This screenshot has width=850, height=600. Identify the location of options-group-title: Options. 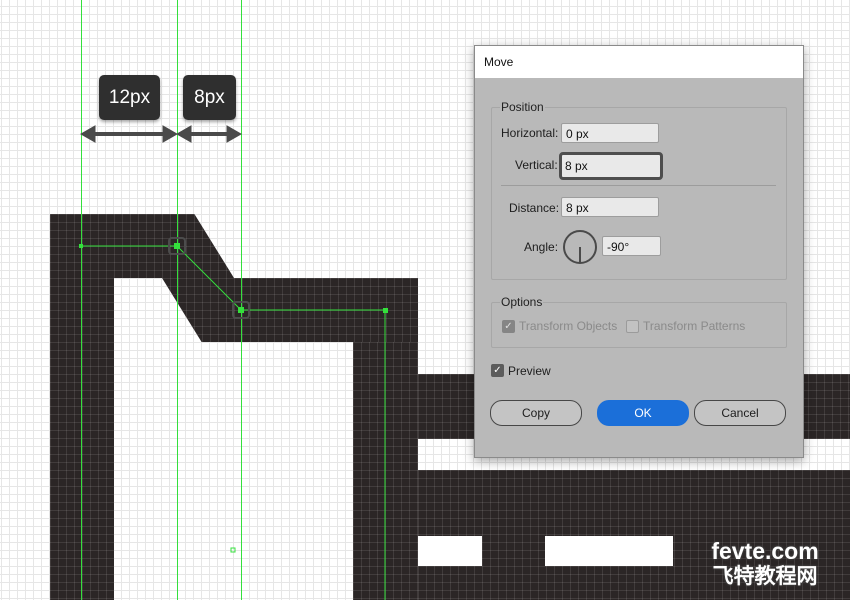
(522, 302).